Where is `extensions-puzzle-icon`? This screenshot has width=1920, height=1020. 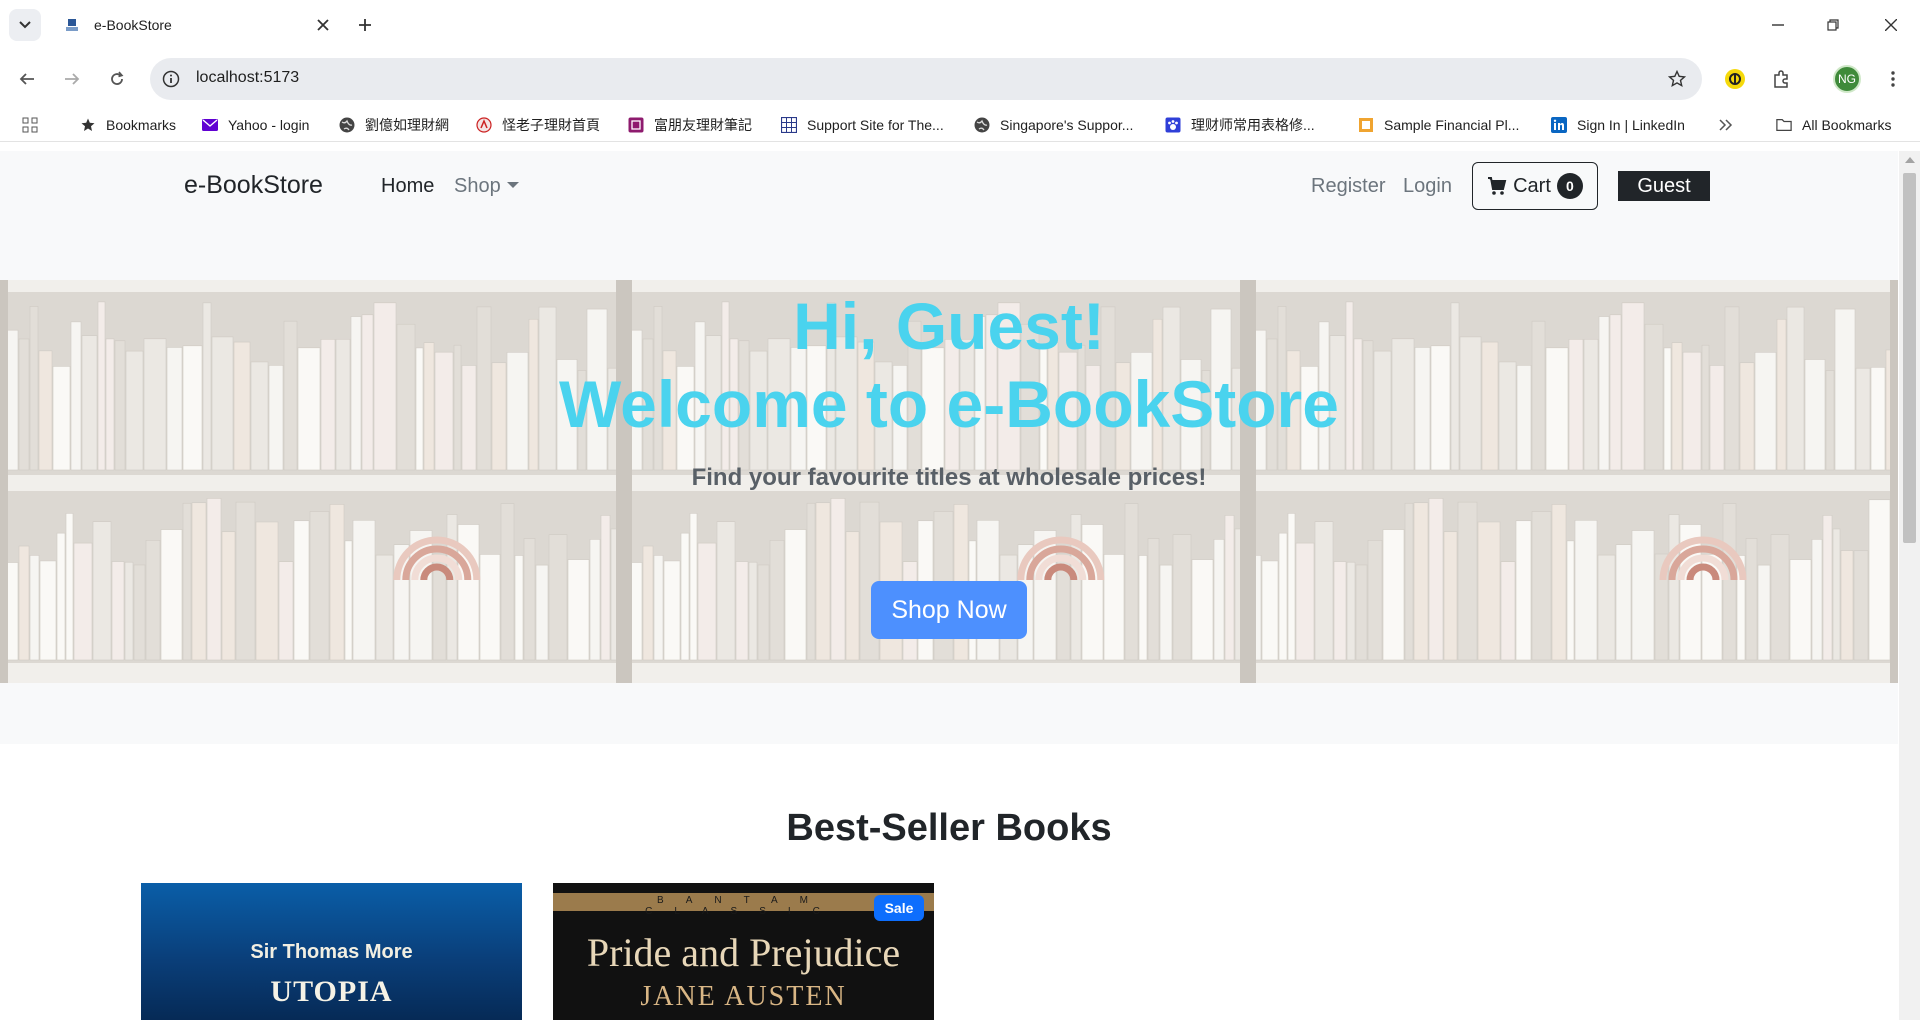
extensions-puzzle-icon is located at coordinates (1781, 79).